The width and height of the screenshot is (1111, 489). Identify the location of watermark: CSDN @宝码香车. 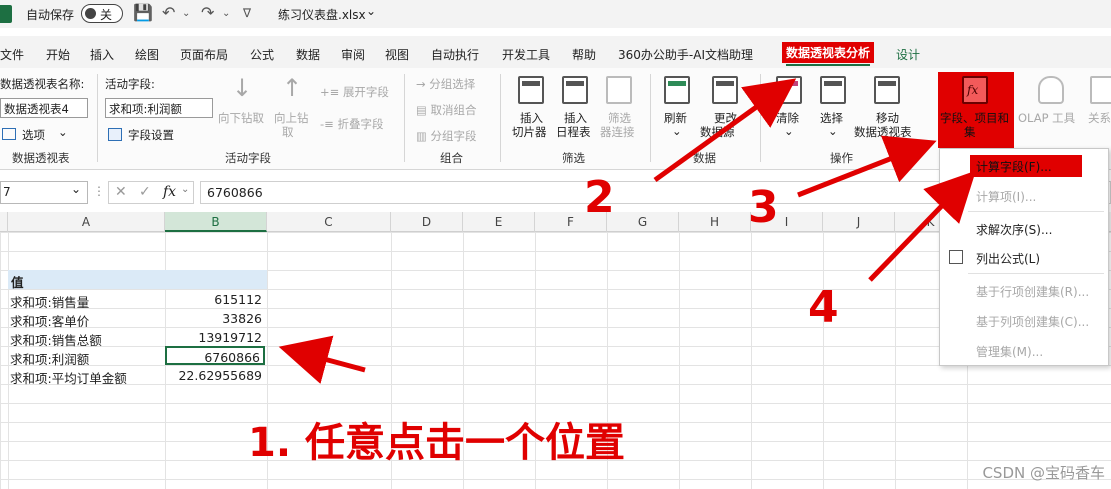
(1043, 473).